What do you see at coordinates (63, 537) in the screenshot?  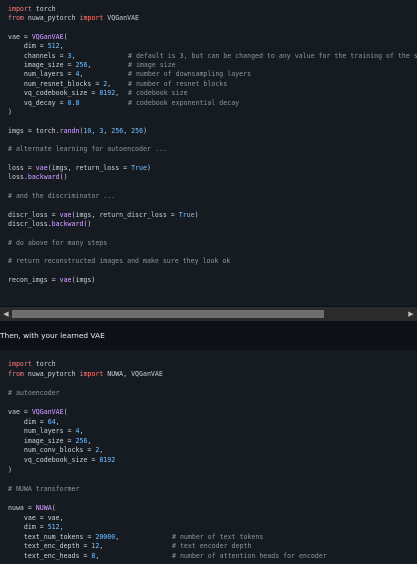 I see `code-line: text_num_tokens = 20000,` at bounding box center [63, 537].